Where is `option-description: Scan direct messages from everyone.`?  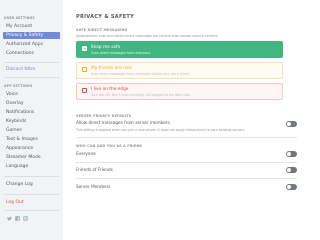 option-description: Scan direct messages from everyone. is located at coordinates (121, 53).